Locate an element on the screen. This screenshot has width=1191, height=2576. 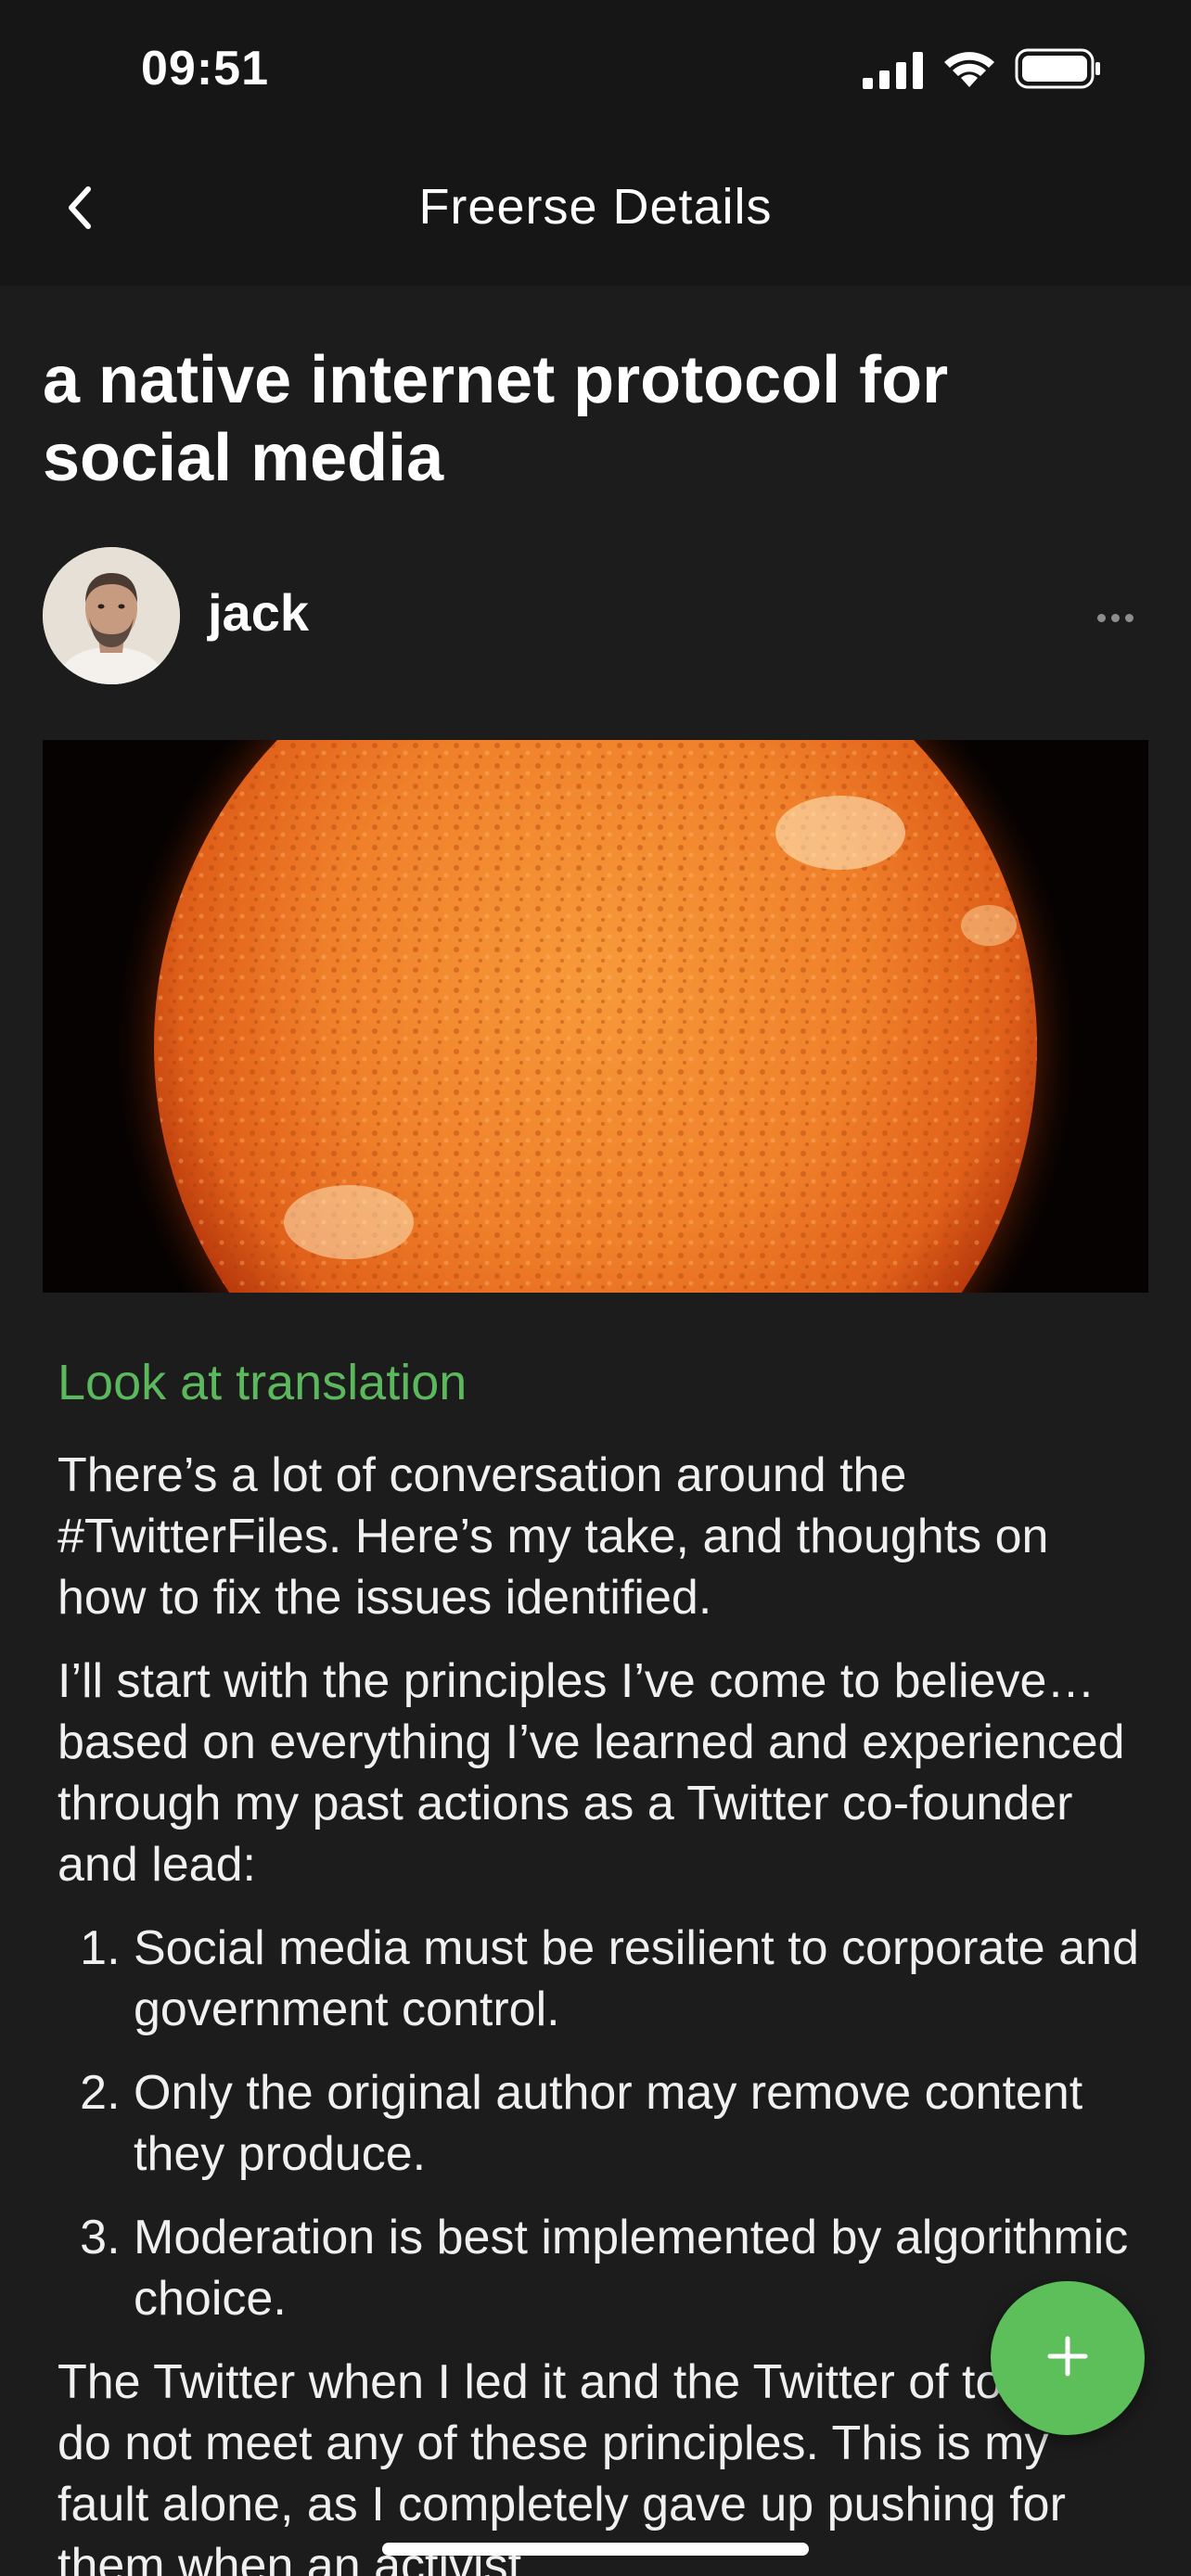
home-indicator is located at coordinates (595, 2549).